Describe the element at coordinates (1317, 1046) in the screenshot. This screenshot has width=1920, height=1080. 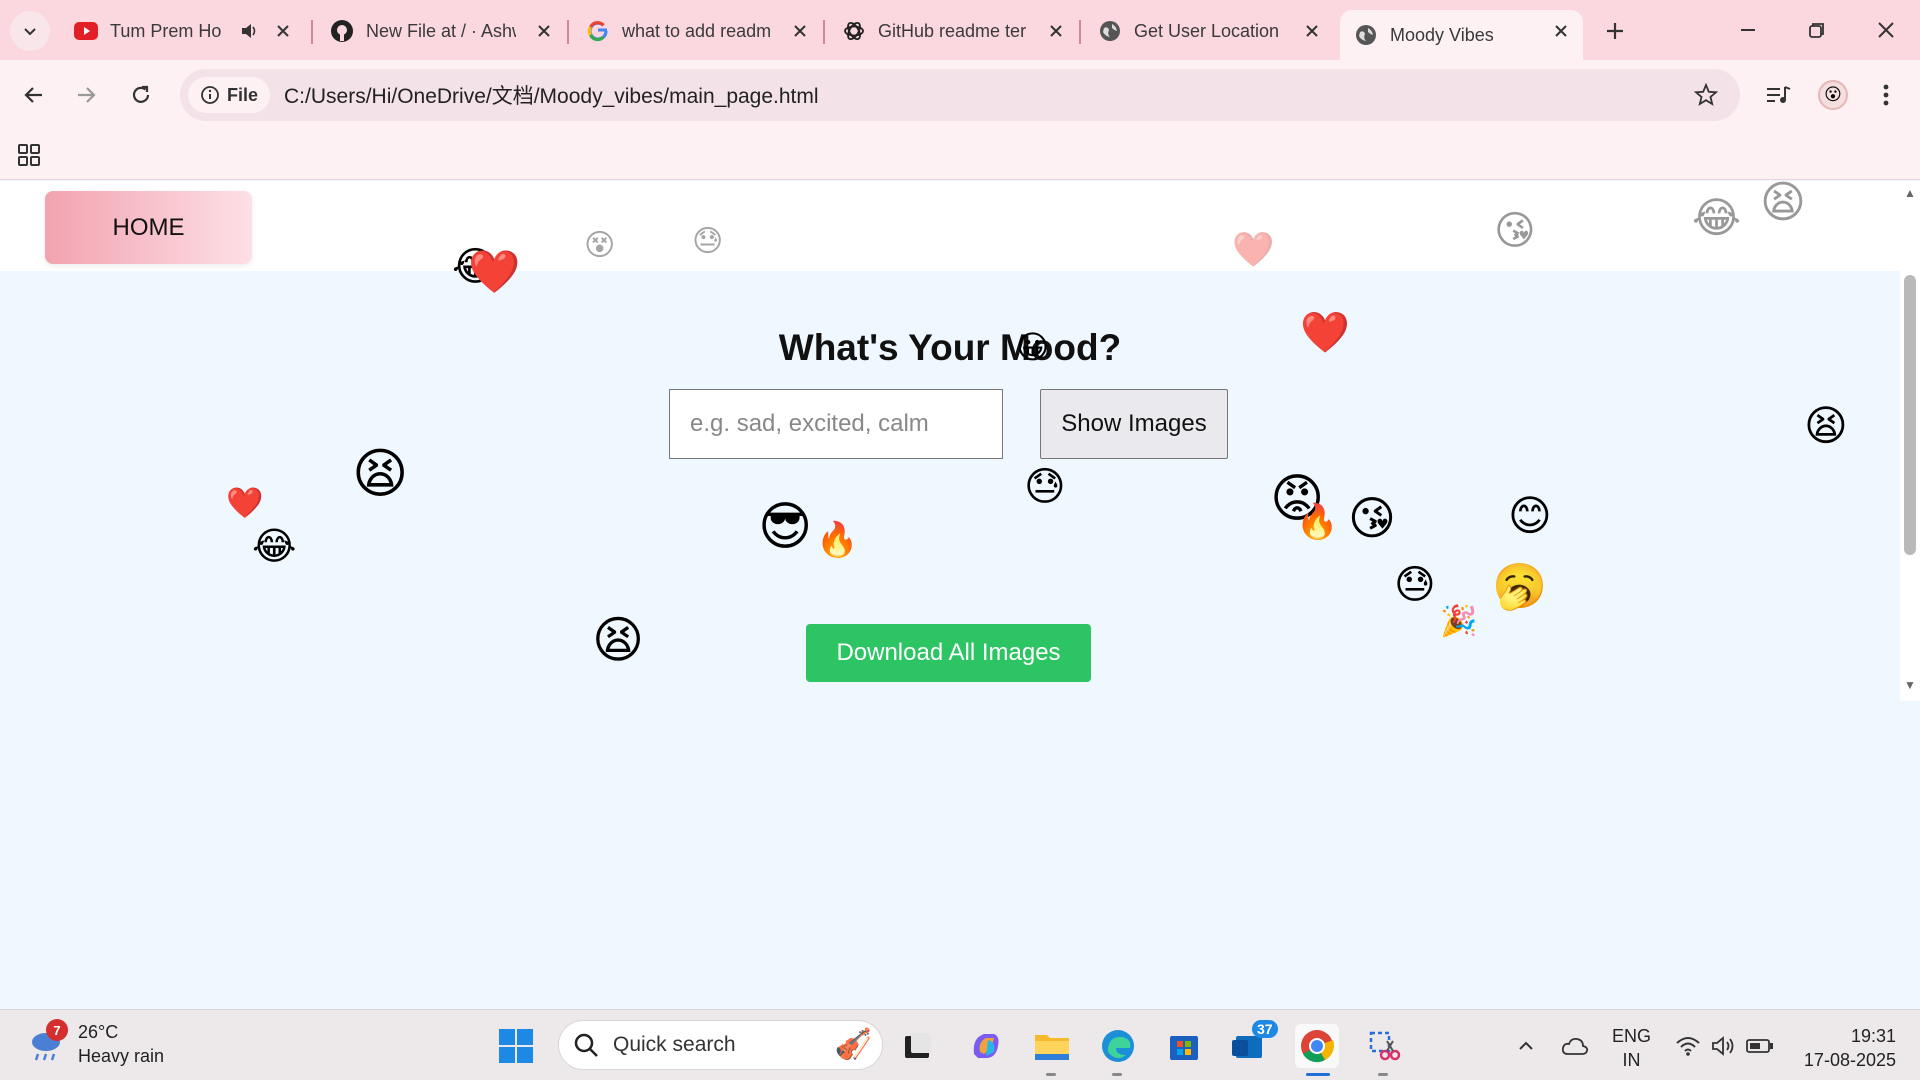
I see `taskbar-app-chrome` at that location.